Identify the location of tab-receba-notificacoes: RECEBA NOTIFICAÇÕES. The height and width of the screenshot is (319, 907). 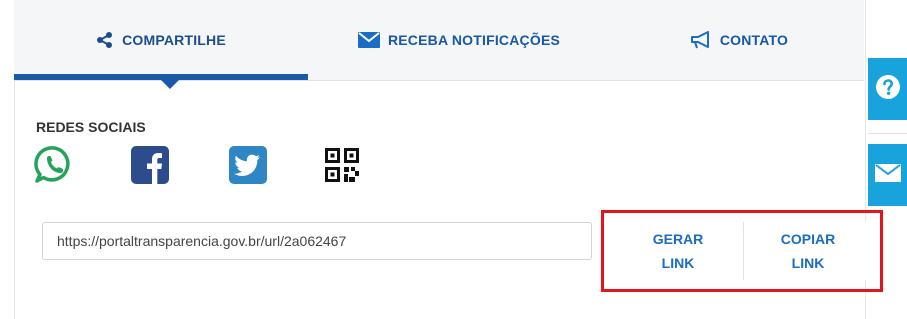
(459, 40).